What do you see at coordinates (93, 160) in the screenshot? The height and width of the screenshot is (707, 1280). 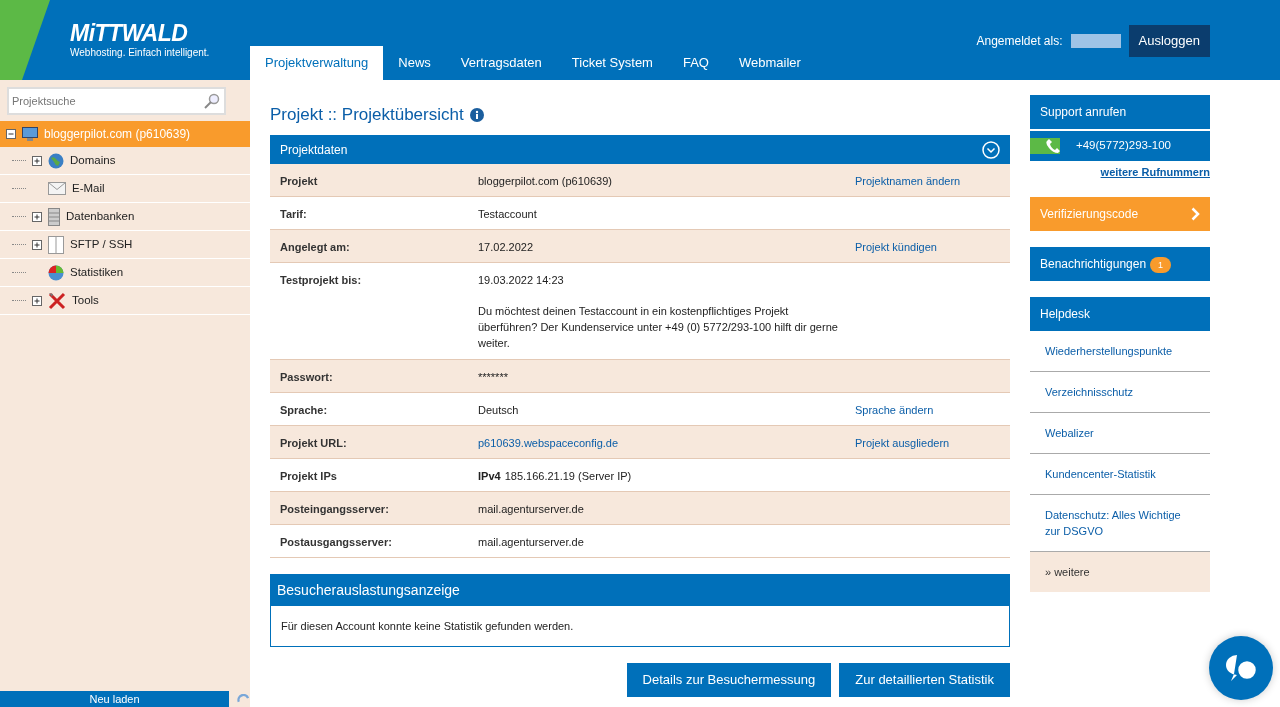 I see `tree-label: Domains` at bounding box center [93, 160].